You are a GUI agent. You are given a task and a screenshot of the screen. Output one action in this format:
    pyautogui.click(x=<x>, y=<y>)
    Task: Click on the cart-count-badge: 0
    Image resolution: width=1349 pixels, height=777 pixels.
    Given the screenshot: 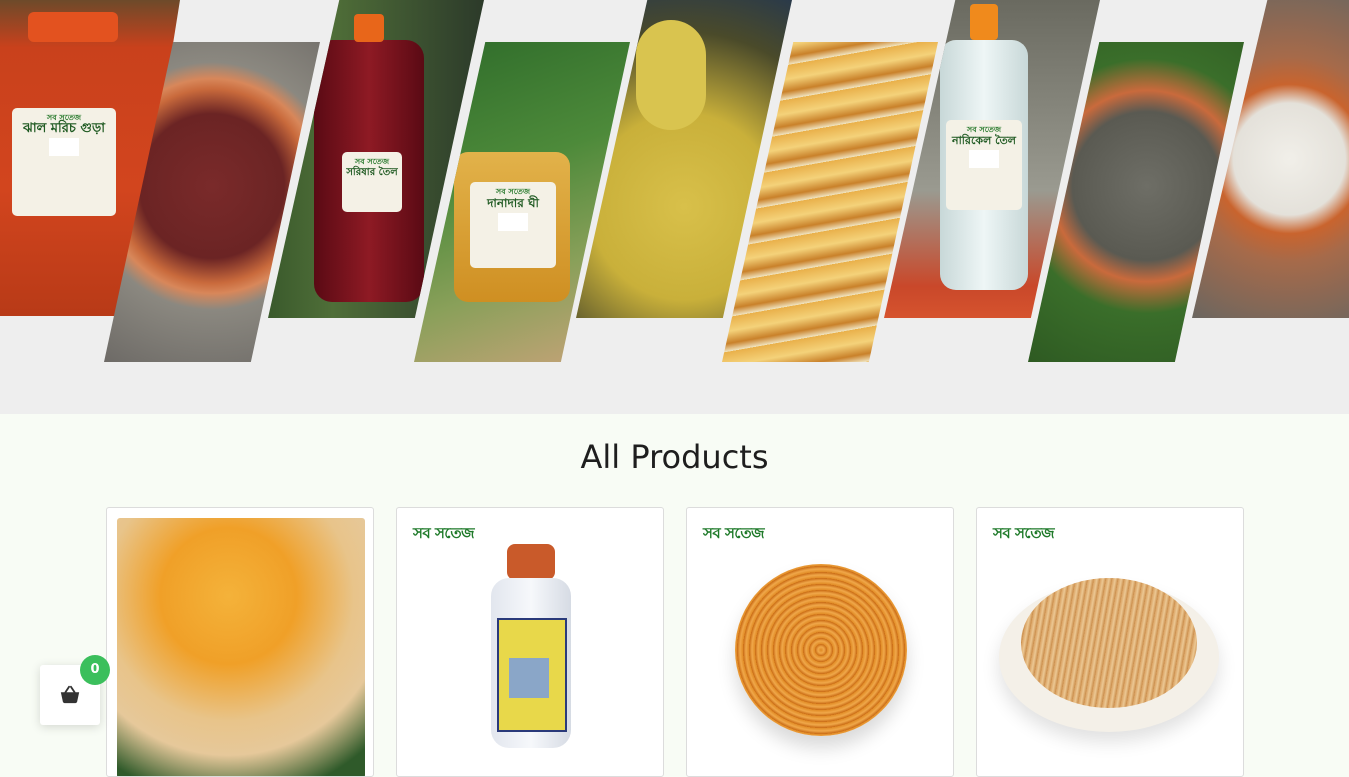 What is the action you would take?
    pyautogui.click(x=95, y=670)
    